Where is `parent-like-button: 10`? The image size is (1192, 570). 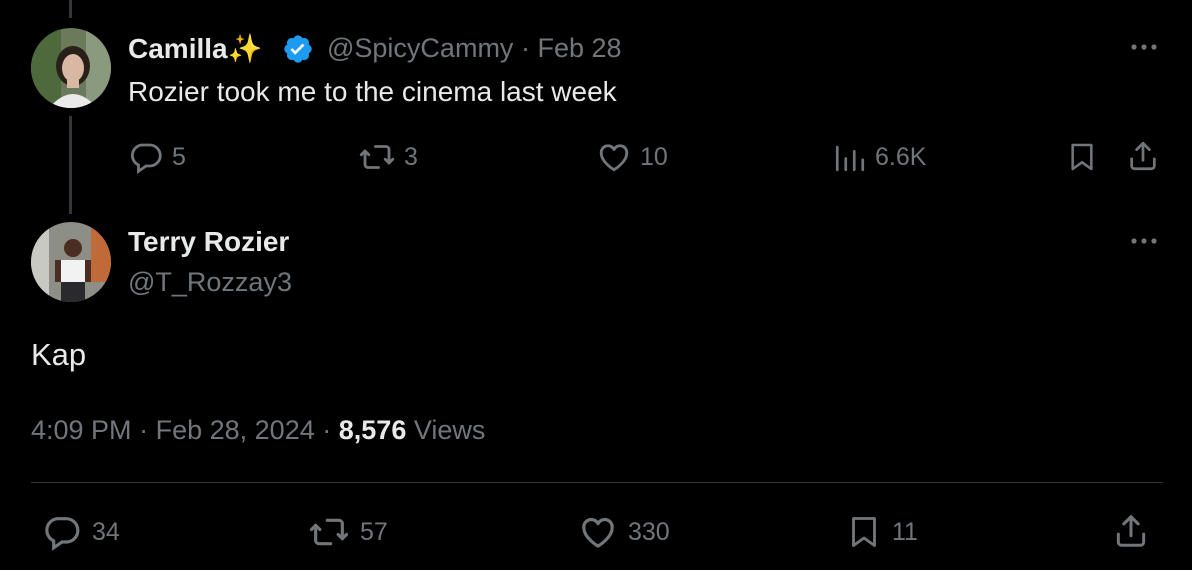
parent-like-button: 10 is located at coordinates (632, 157).